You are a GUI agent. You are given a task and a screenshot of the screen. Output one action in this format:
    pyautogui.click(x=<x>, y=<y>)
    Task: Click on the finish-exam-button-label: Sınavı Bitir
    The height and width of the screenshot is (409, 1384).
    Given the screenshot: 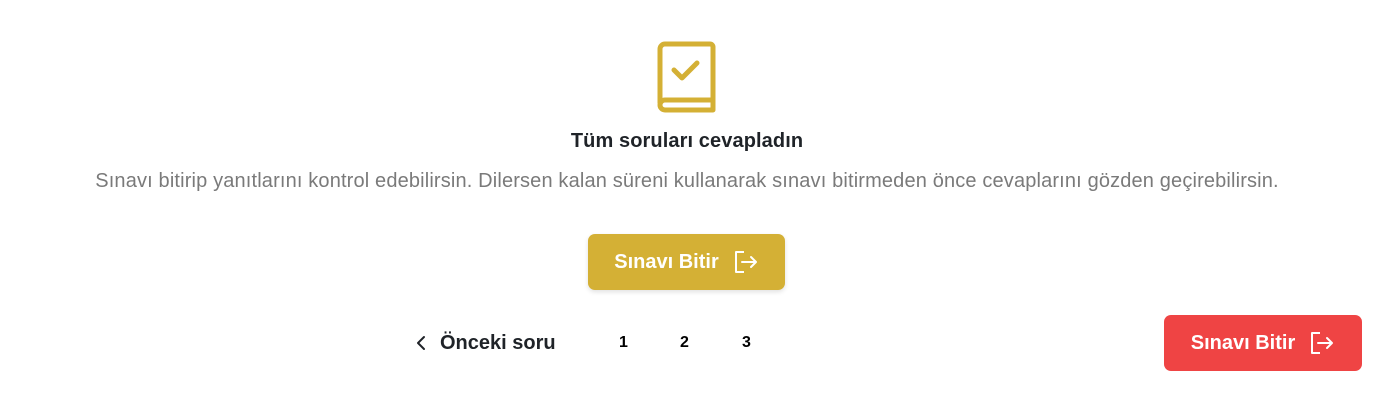 What is the action you would take?
    pyautogui.click(x=666, y=261)
    